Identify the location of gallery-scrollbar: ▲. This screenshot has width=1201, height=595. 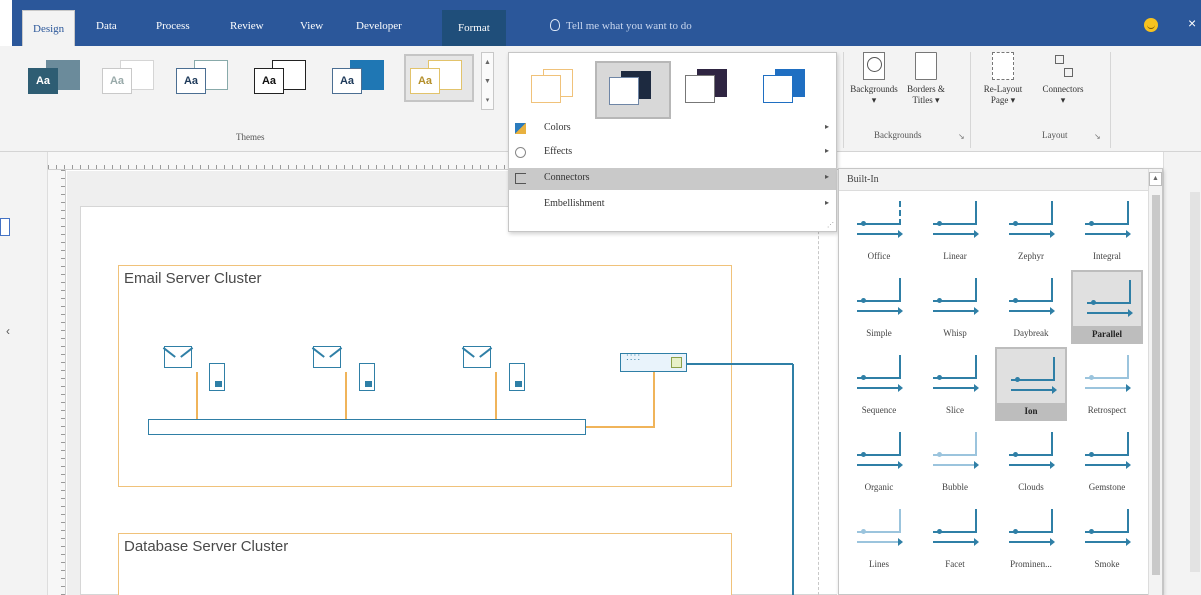
(1155, 382).